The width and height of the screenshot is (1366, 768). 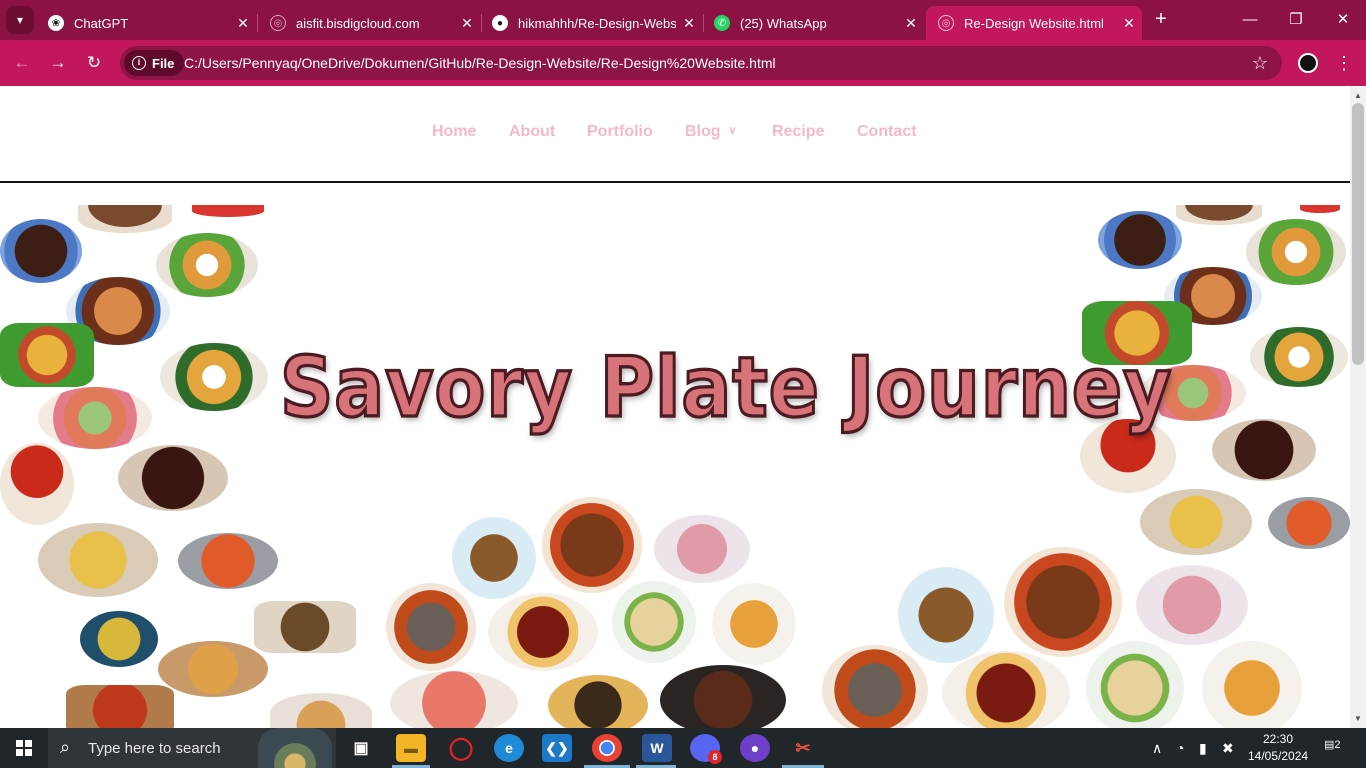 What do you see at coordinates (1161, 19) in the screenshot?
I see `new-tab-button: +` at bounding box center [1161, 19].